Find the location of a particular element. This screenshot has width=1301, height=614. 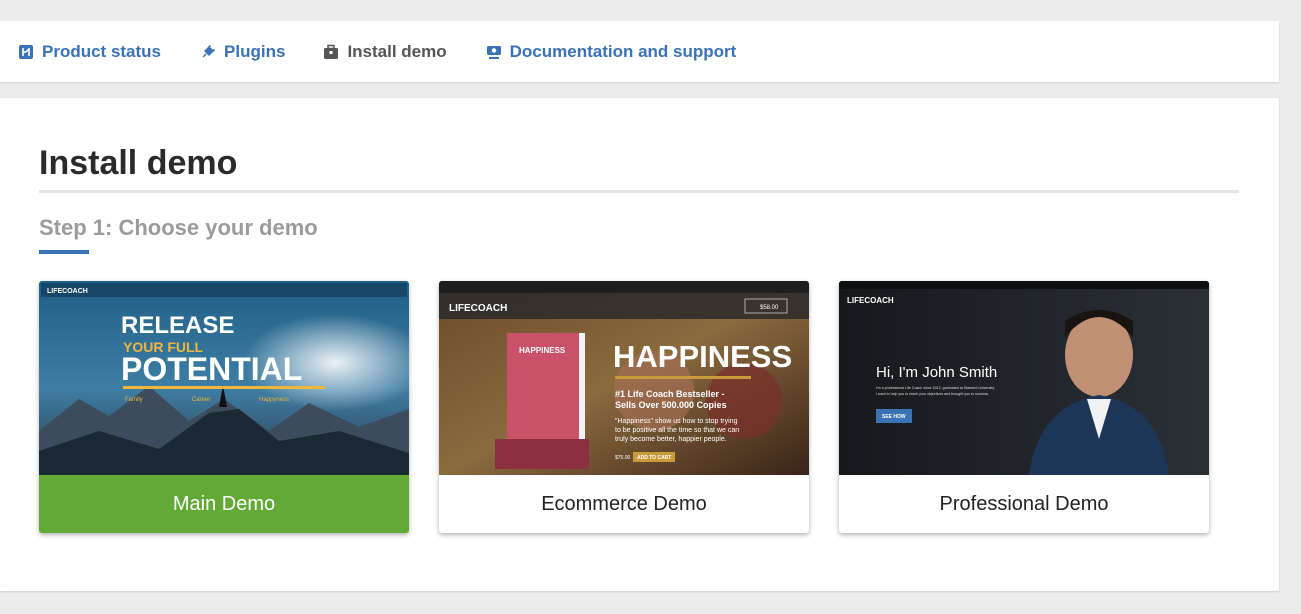

preview-headline-3: POTENTIAL is located at coordinates (211, 369).